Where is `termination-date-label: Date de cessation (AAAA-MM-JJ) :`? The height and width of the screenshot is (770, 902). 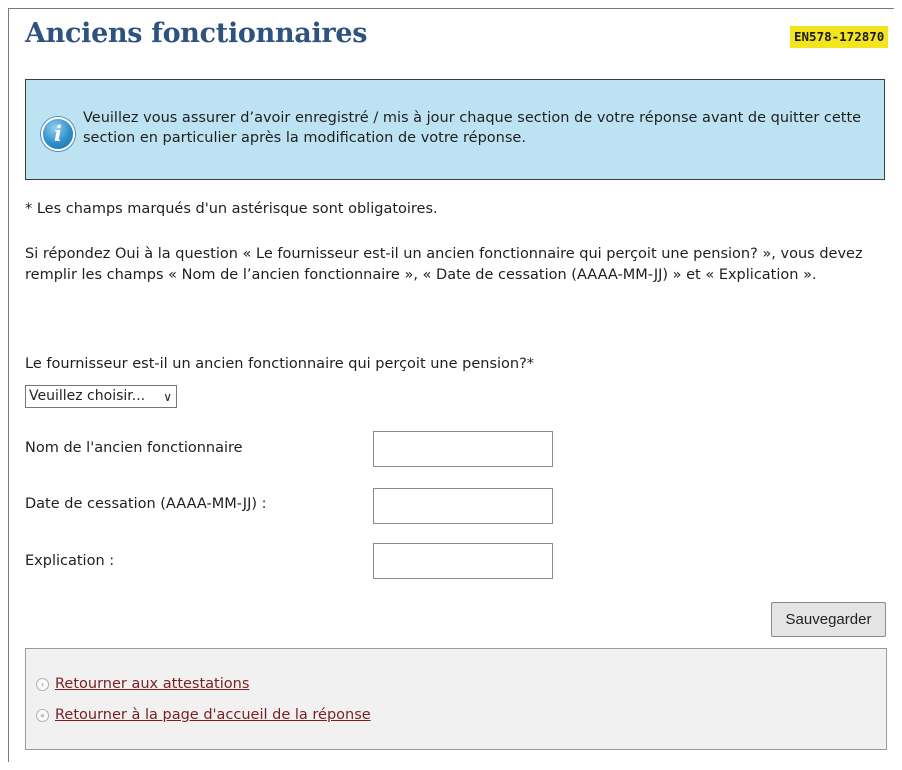
termination-date-label: Date de cessation (AAAA-MM-JJ) : is located at coordinates (146, 504).